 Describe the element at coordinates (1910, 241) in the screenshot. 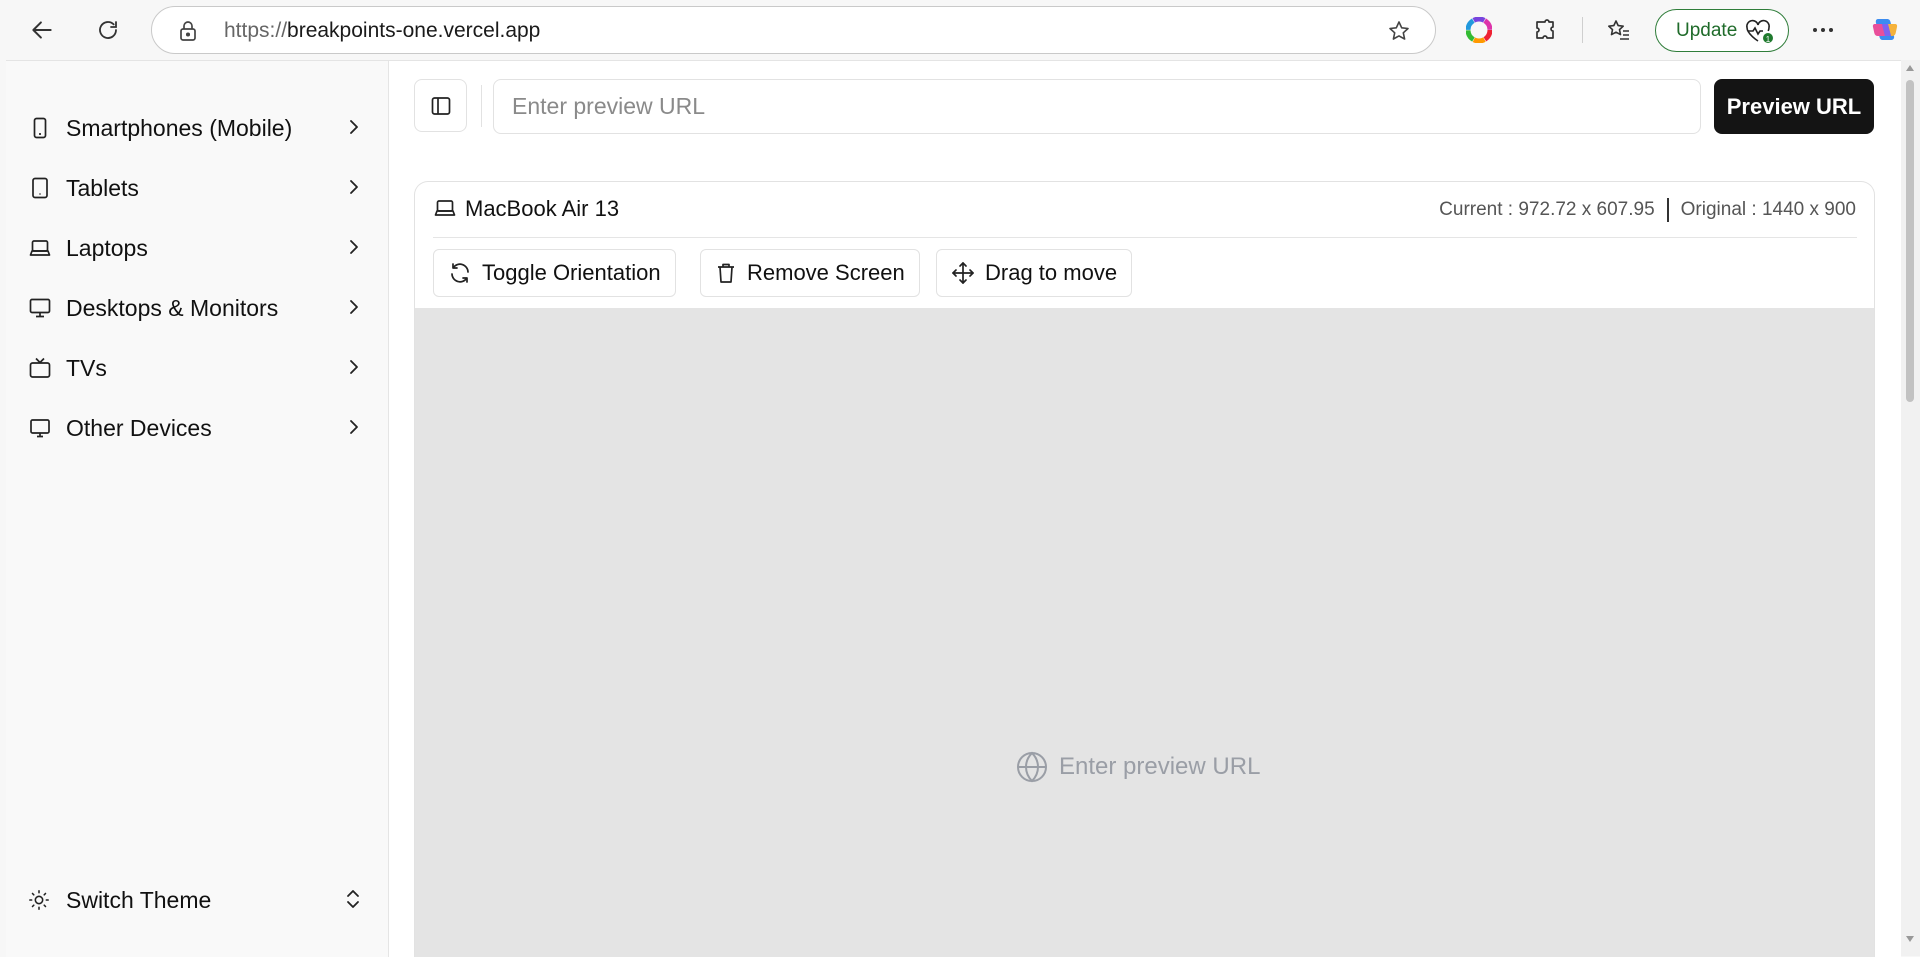

I see `scrollbar-thumb` at that location.